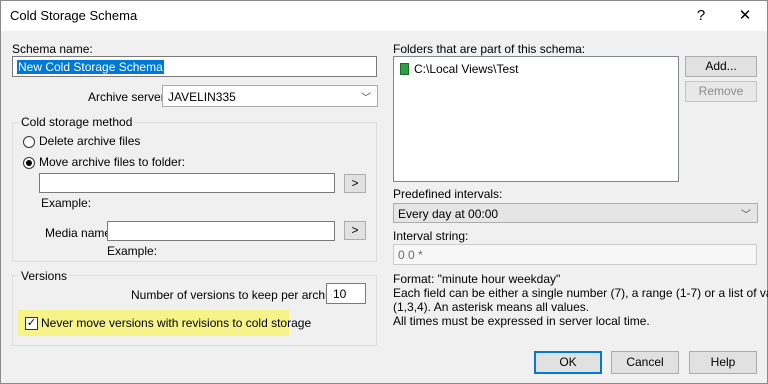 The image size is (768, 384). What do you see at coordinates (29, 142) in the screenshot?
I see `delete-archive-radio` at bounding box center [29, 142].